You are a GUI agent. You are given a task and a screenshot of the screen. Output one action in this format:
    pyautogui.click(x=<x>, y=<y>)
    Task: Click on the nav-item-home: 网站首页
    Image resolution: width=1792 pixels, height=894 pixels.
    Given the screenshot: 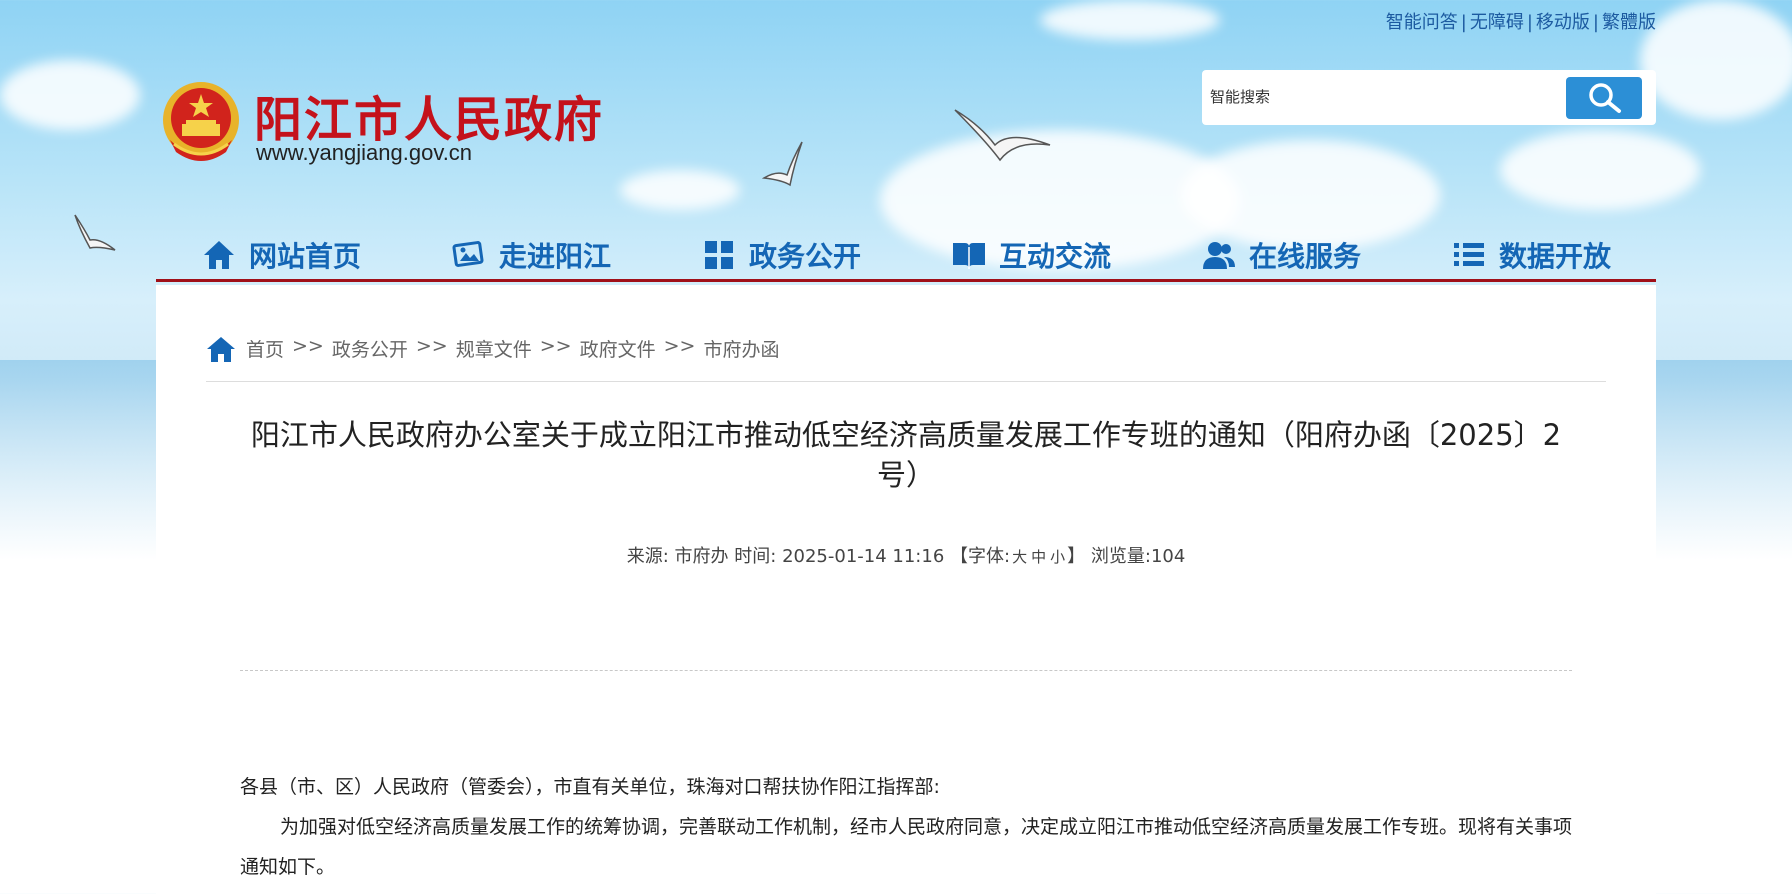 What is the action you would take?
    pyautogui.click(x=281, y=254)
    